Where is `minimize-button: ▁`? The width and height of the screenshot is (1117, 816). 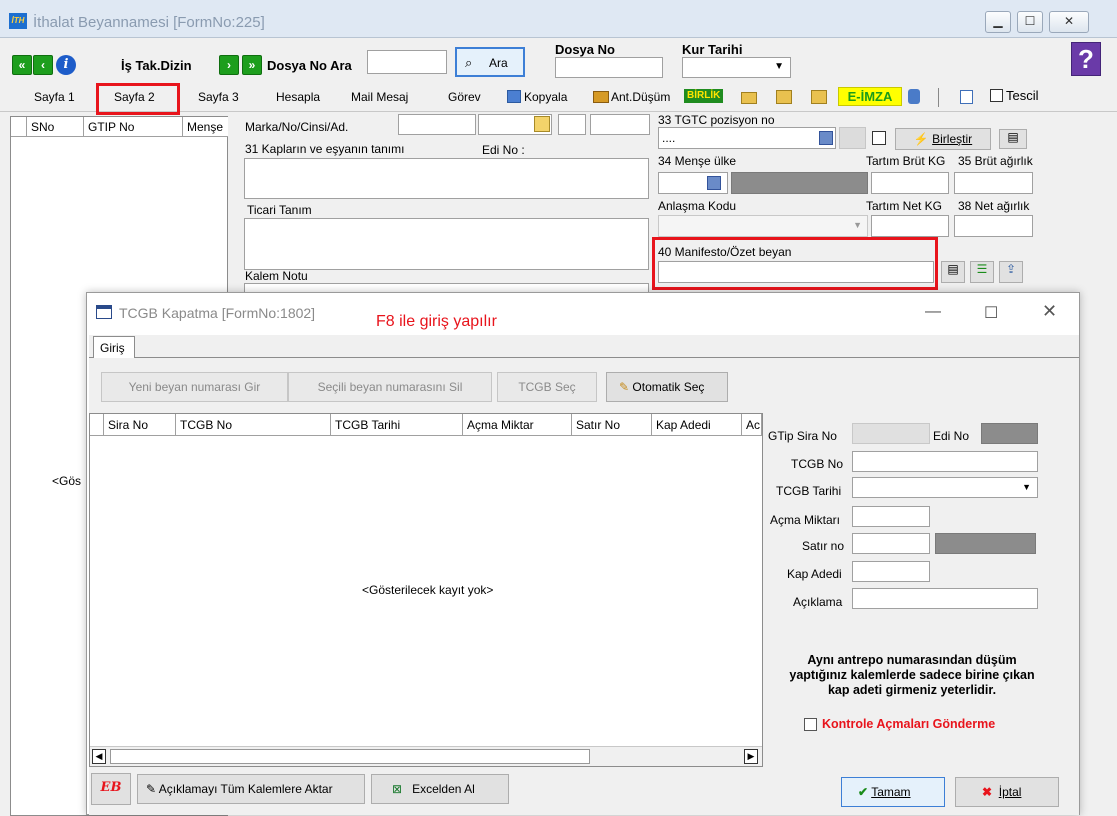 minimize-button: ▁ is located at coordinates (998, 22).